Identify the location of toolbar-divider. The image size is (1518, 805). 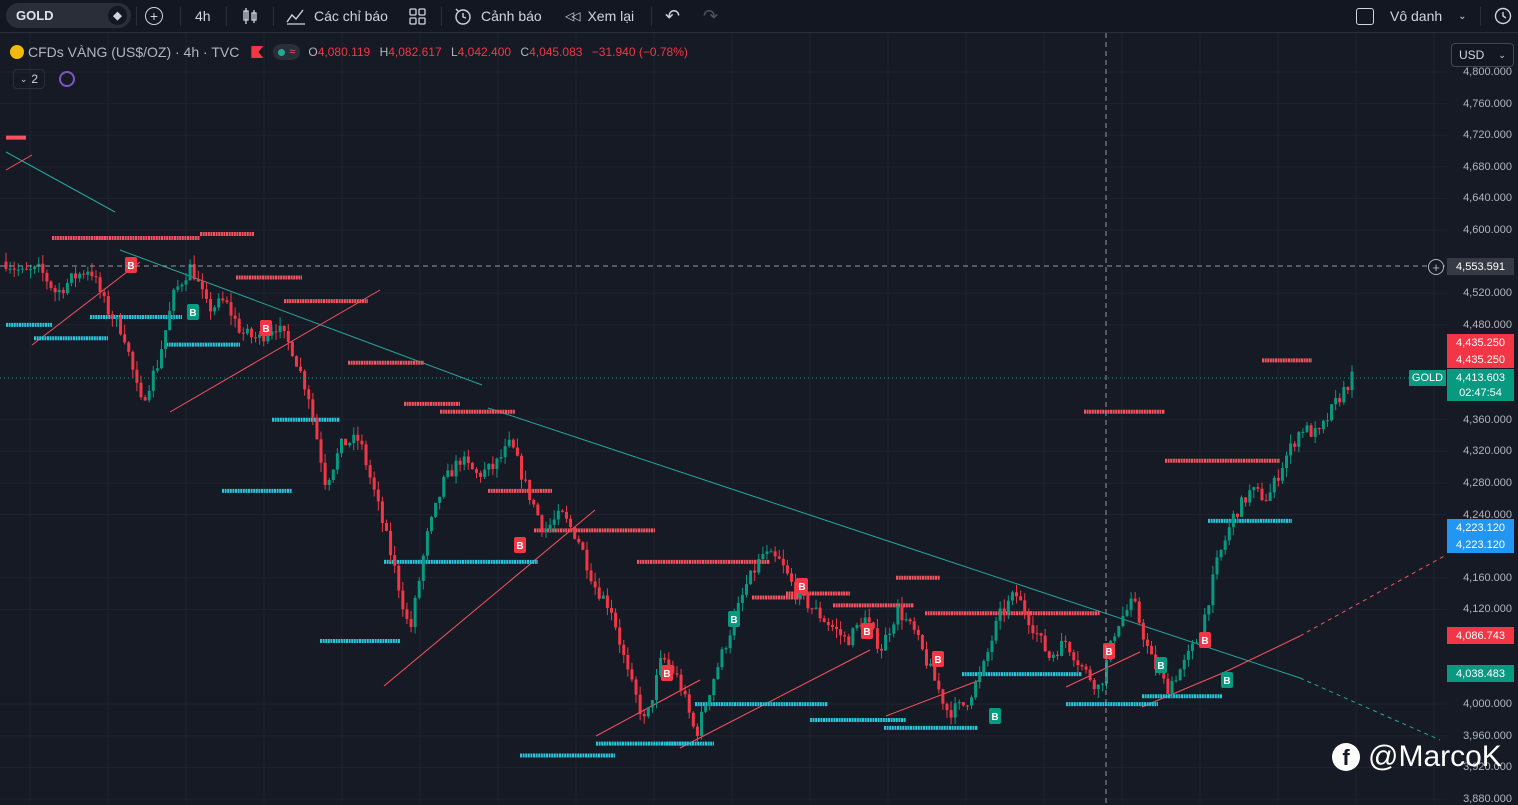
(180, 16).